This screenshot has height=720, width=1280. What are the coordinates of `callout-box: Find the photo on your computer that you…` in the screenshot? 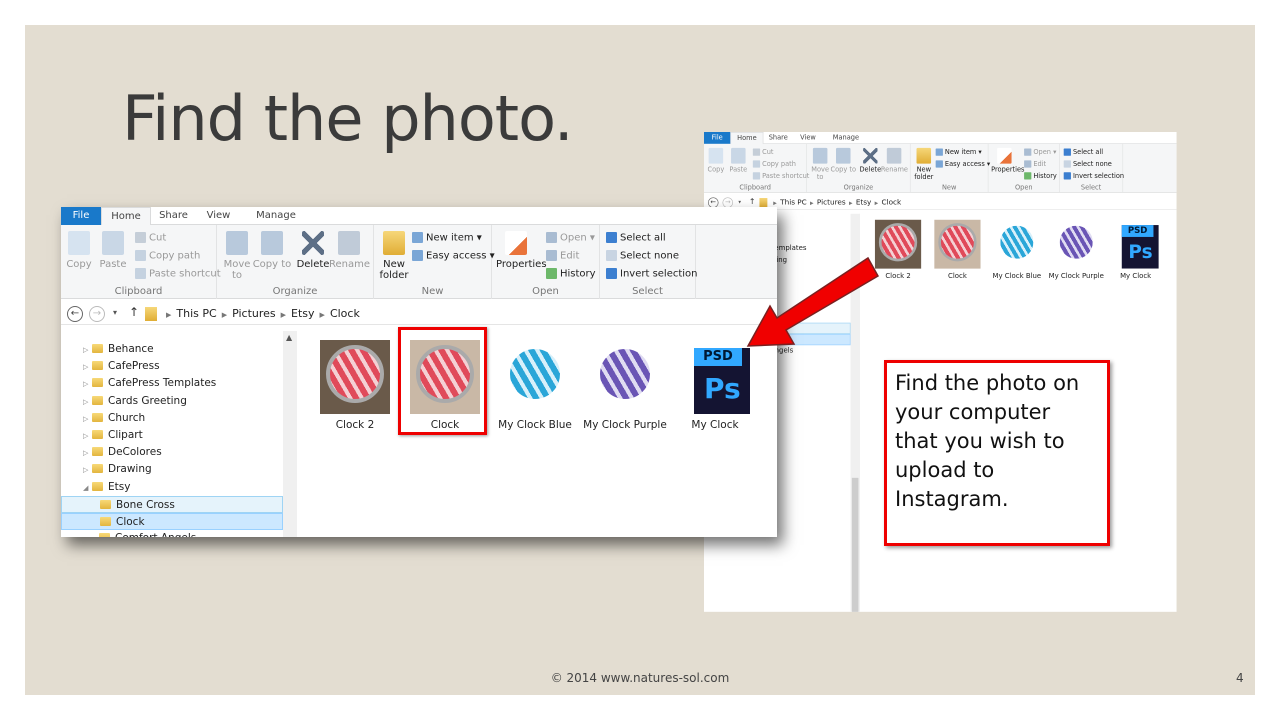 It's located at (997, 453).